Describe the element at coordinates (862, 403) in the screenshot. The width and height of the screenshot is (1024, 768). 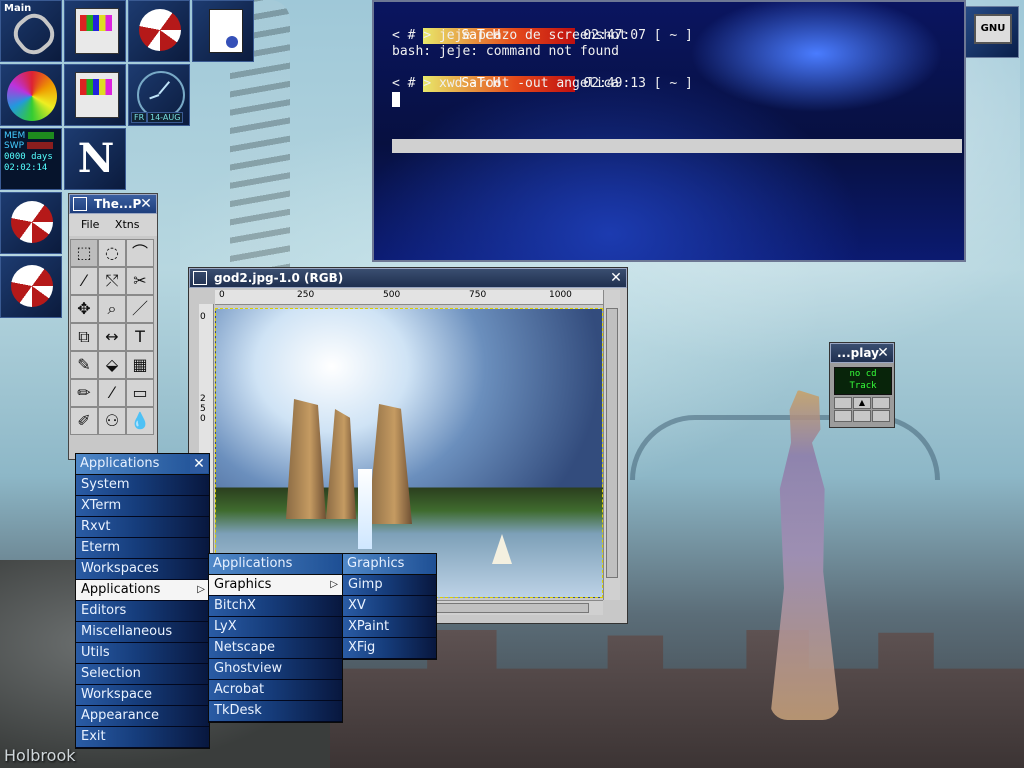
I see `eject-icon: ▲` at that location.